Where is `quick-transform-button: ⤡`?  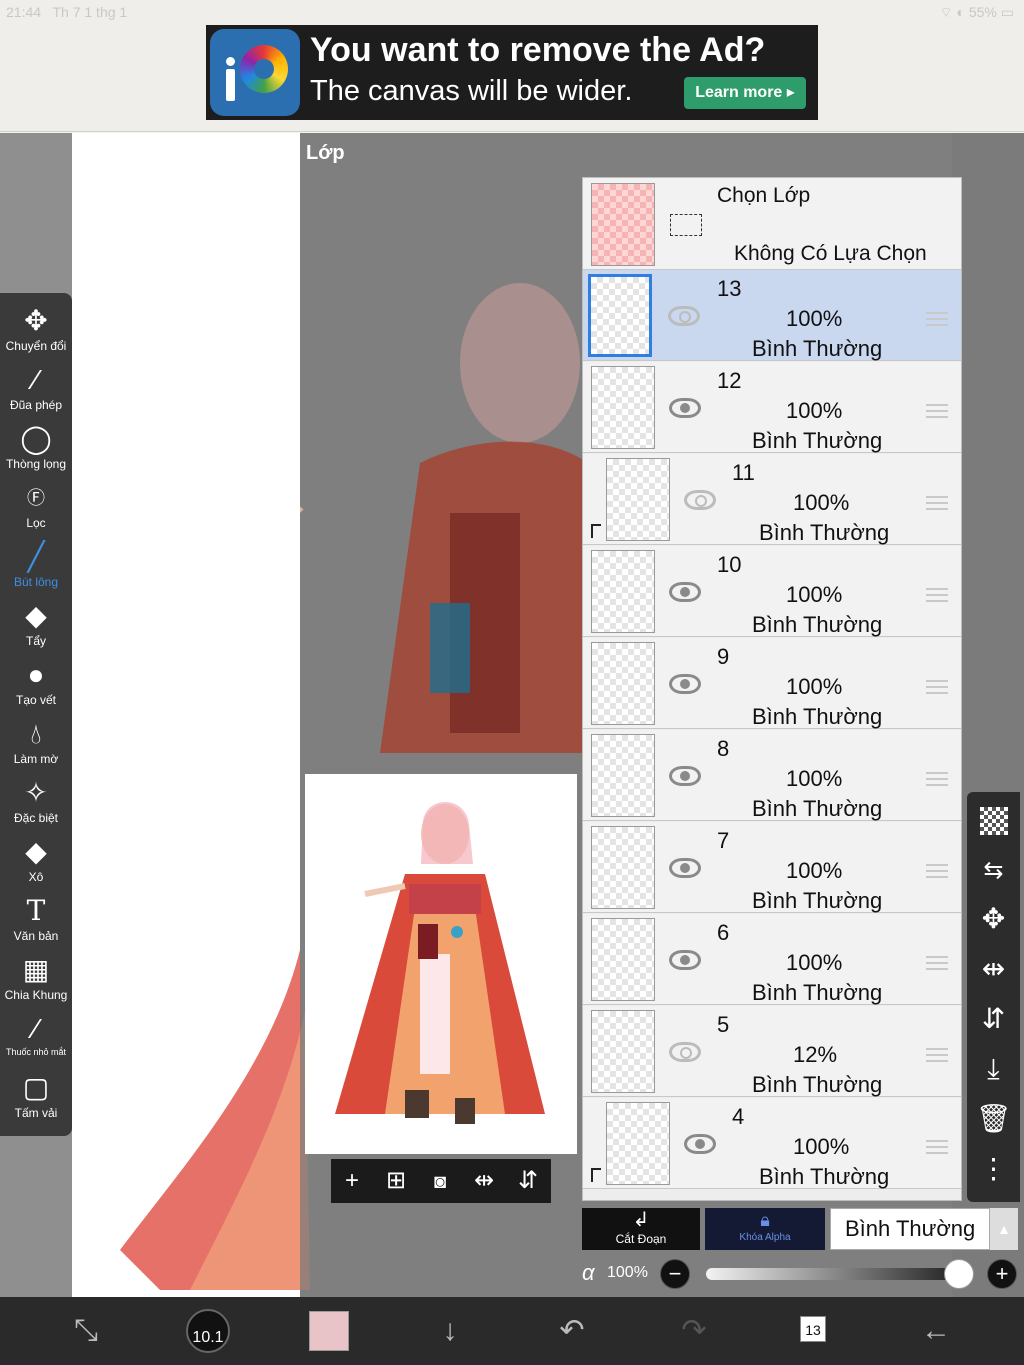
quick-transform-button: ⤡ is located at coordinates (86, 1331).